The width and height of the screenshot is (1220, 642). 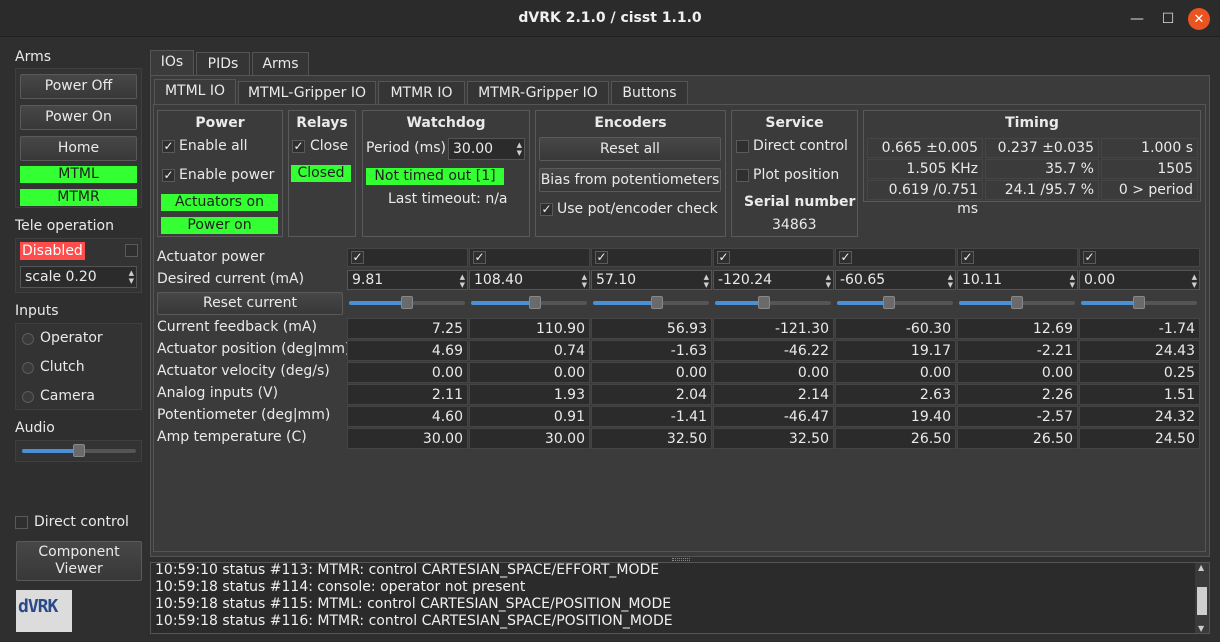 What do you see at coordinates (1202, 601) in the screenshot?
I see `log-scroll-thumb` at bounding box center [1202, 601].